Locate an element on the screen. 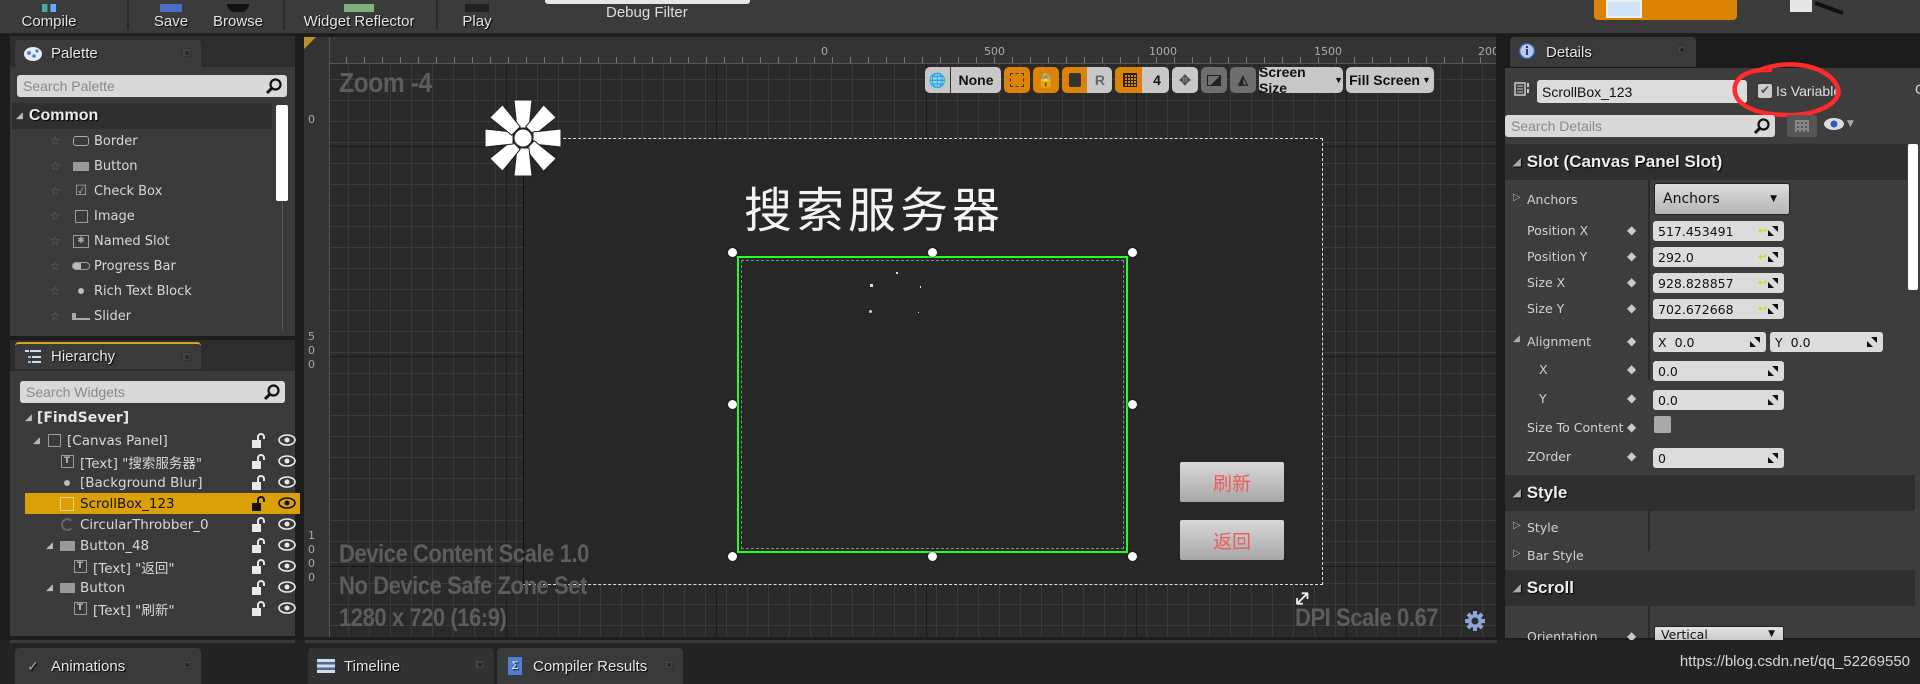  palette-item-border: ☆ Border is located at coordinates (94, 141).